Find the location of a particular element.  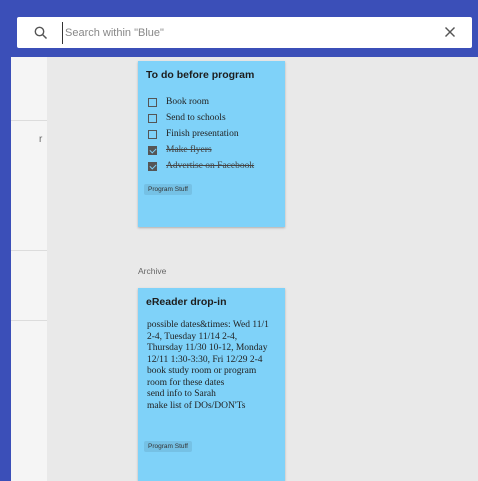

note-body-line: possible dates&times: Wed 11/1 is located at coordinates (208, 325).